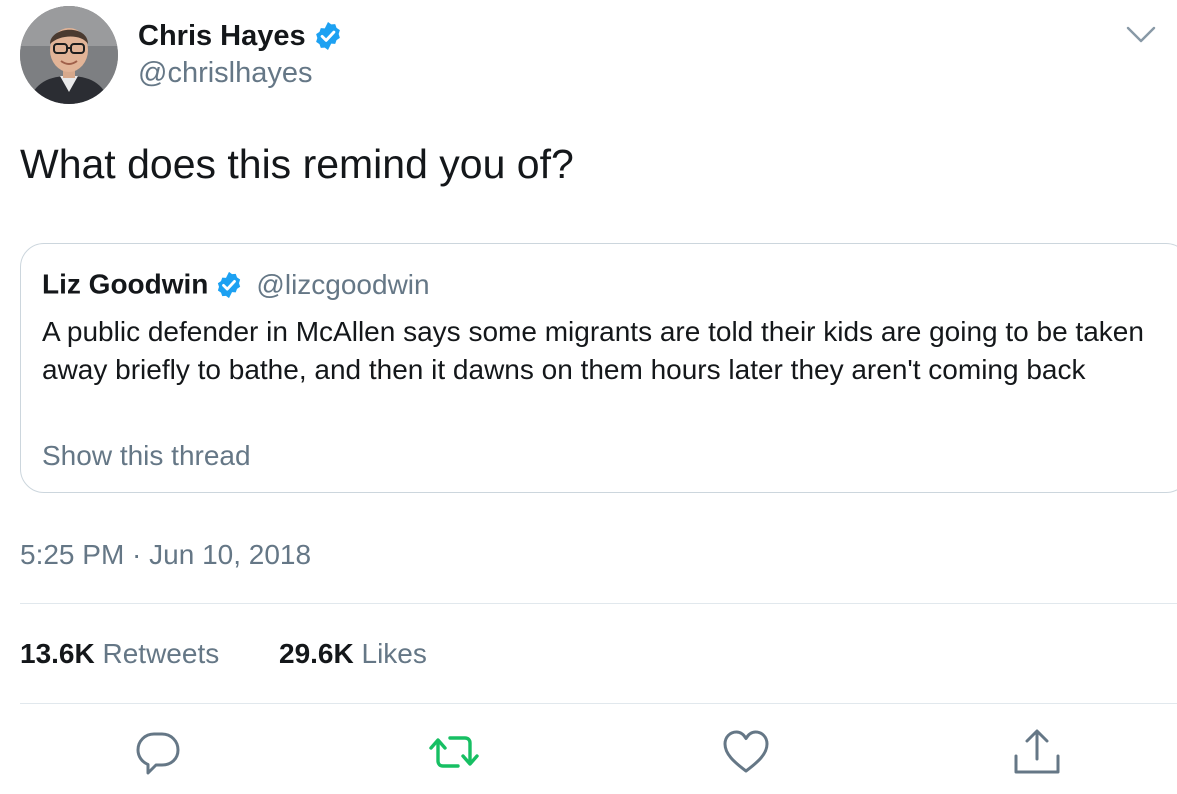 This screenshot has height=794, width=1177. I want to click on retweet-button, so click(454, 752).